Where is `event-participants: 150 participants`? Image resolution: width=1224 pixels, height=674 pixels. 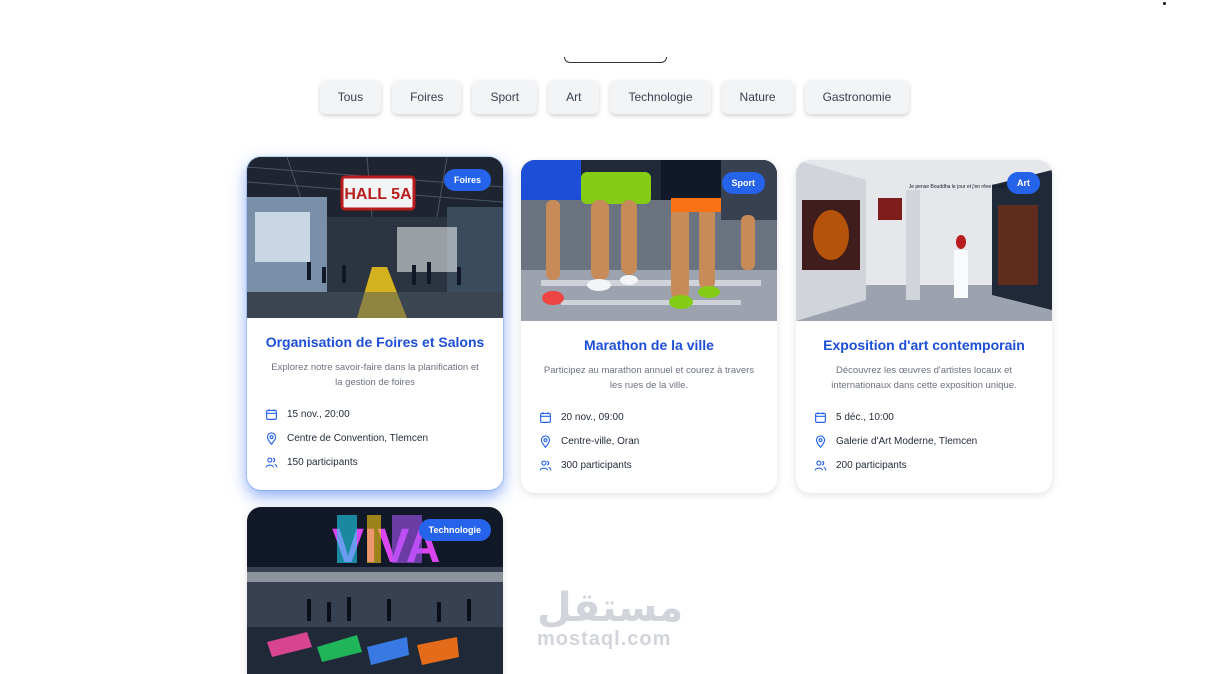 event-participants: 150 participants is located at coordinates (375, 462).